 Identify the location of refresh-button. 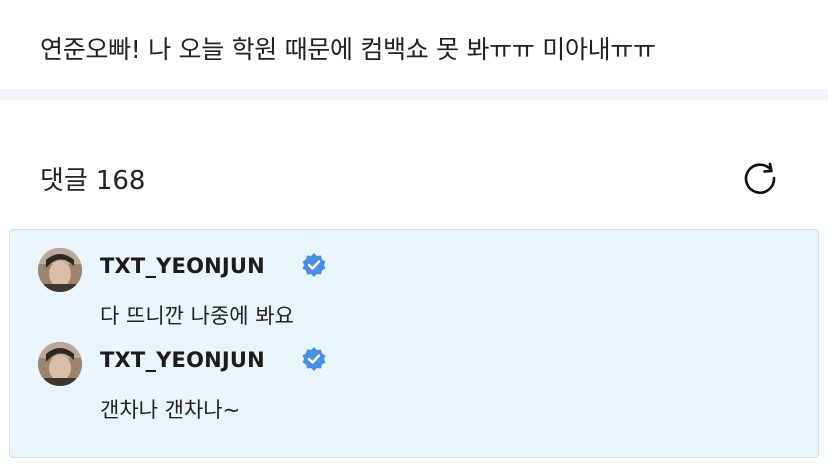
(760, 178).